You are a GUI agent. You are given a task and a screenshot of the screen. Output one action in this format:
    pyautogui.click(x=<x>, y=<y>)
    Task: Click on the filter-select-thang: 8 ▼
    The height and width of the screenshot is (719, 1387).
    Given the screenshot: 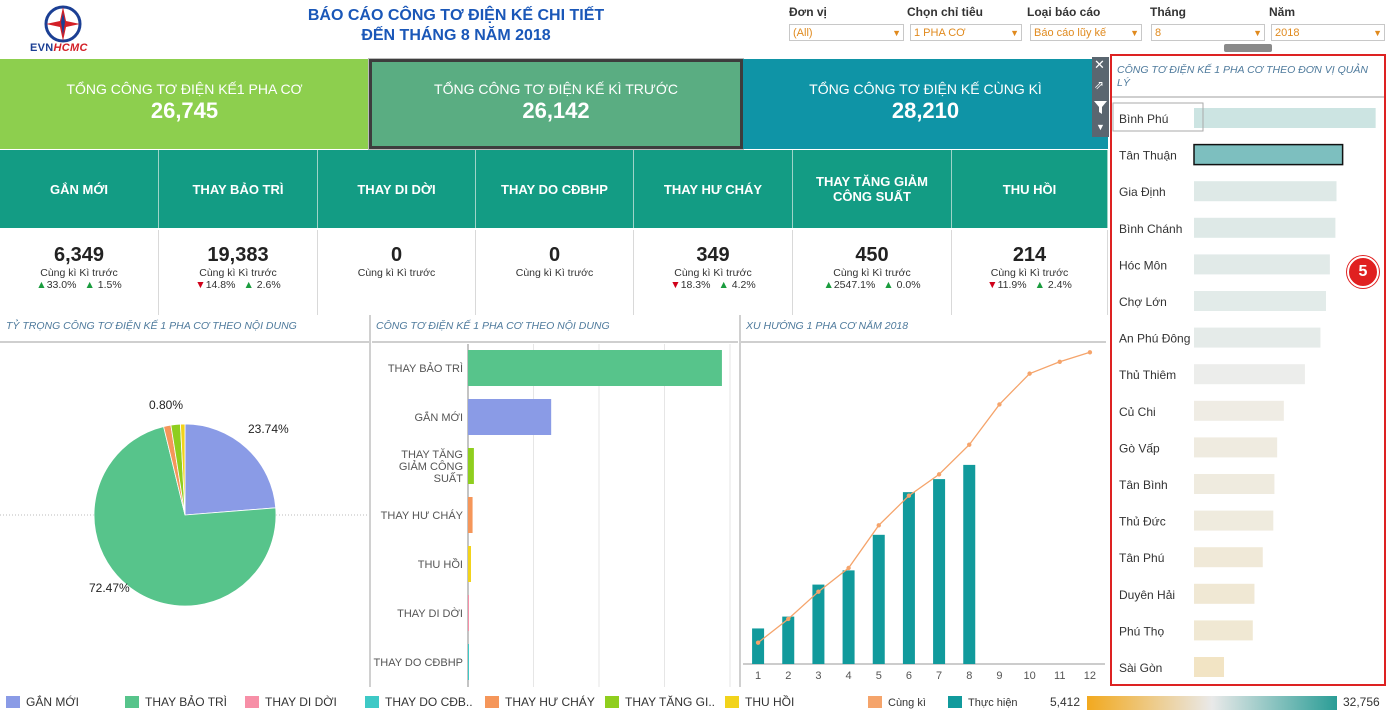 What is the action you would take?
    pyautogui.click(x=1208, y=32)
    